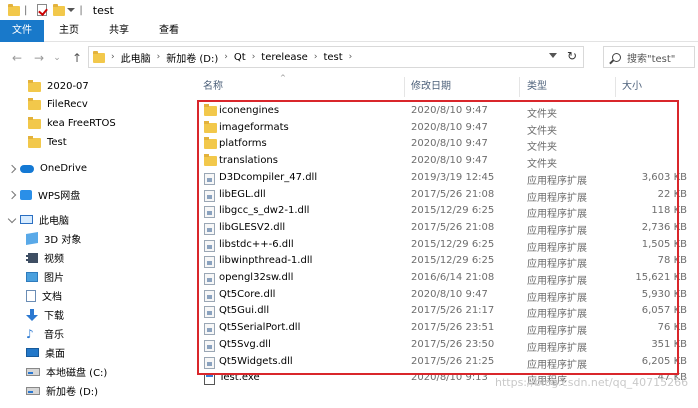  Describe the element at coordinates (661, 277) in the screenshot. I see `file-size: 15,621 KB` at that location.